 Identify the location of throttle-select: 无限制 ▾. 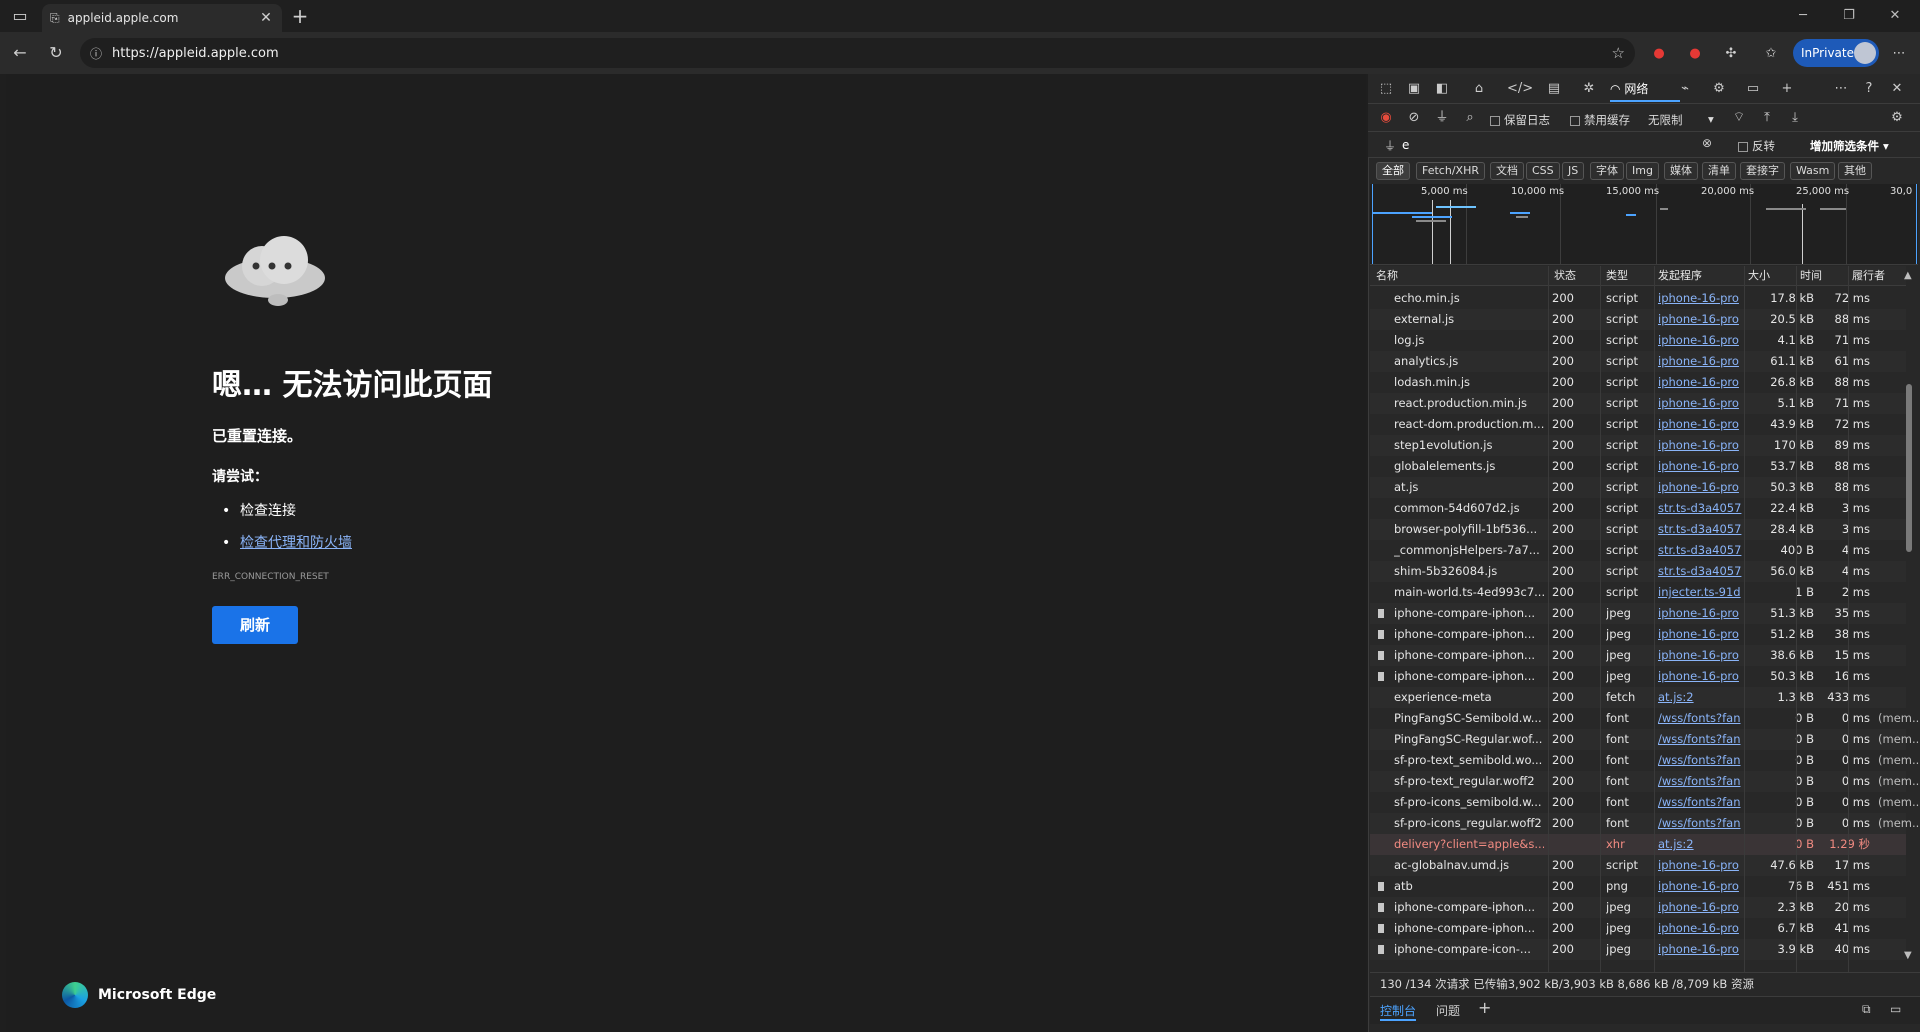
(1683, 120).